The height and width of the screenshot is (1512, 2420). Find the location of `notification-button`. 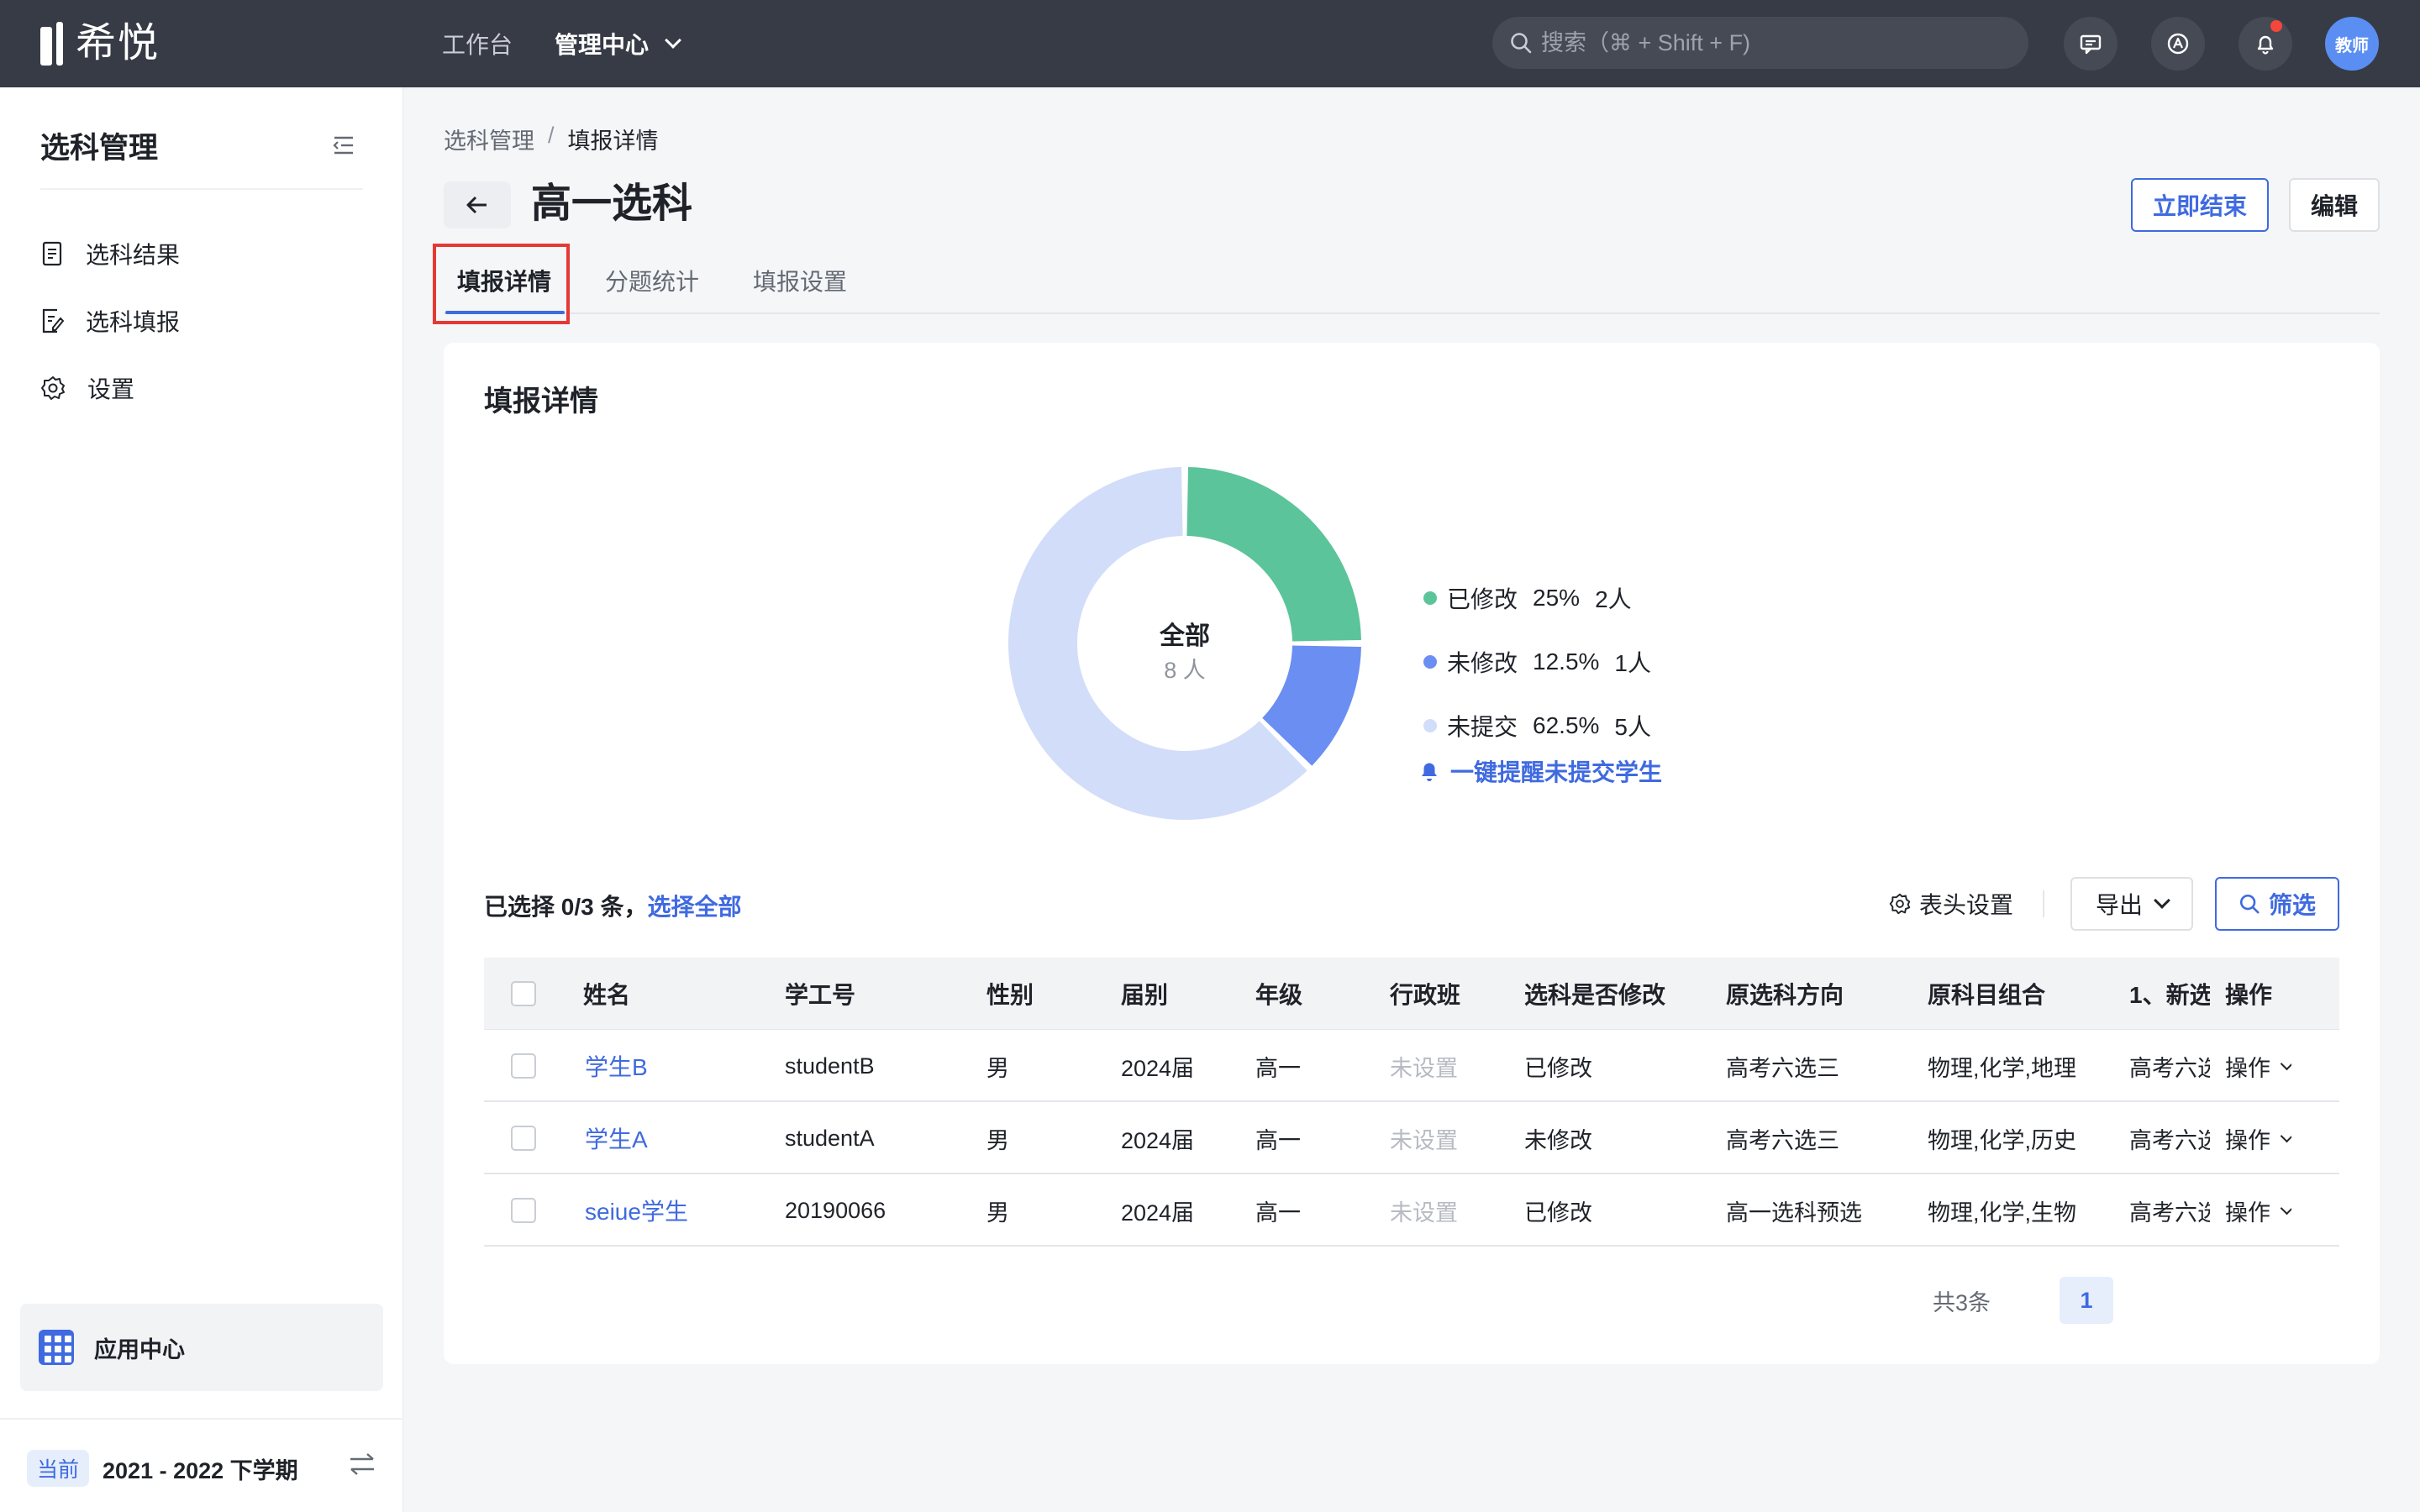

notification-button is located at coordinates (2265, 44).